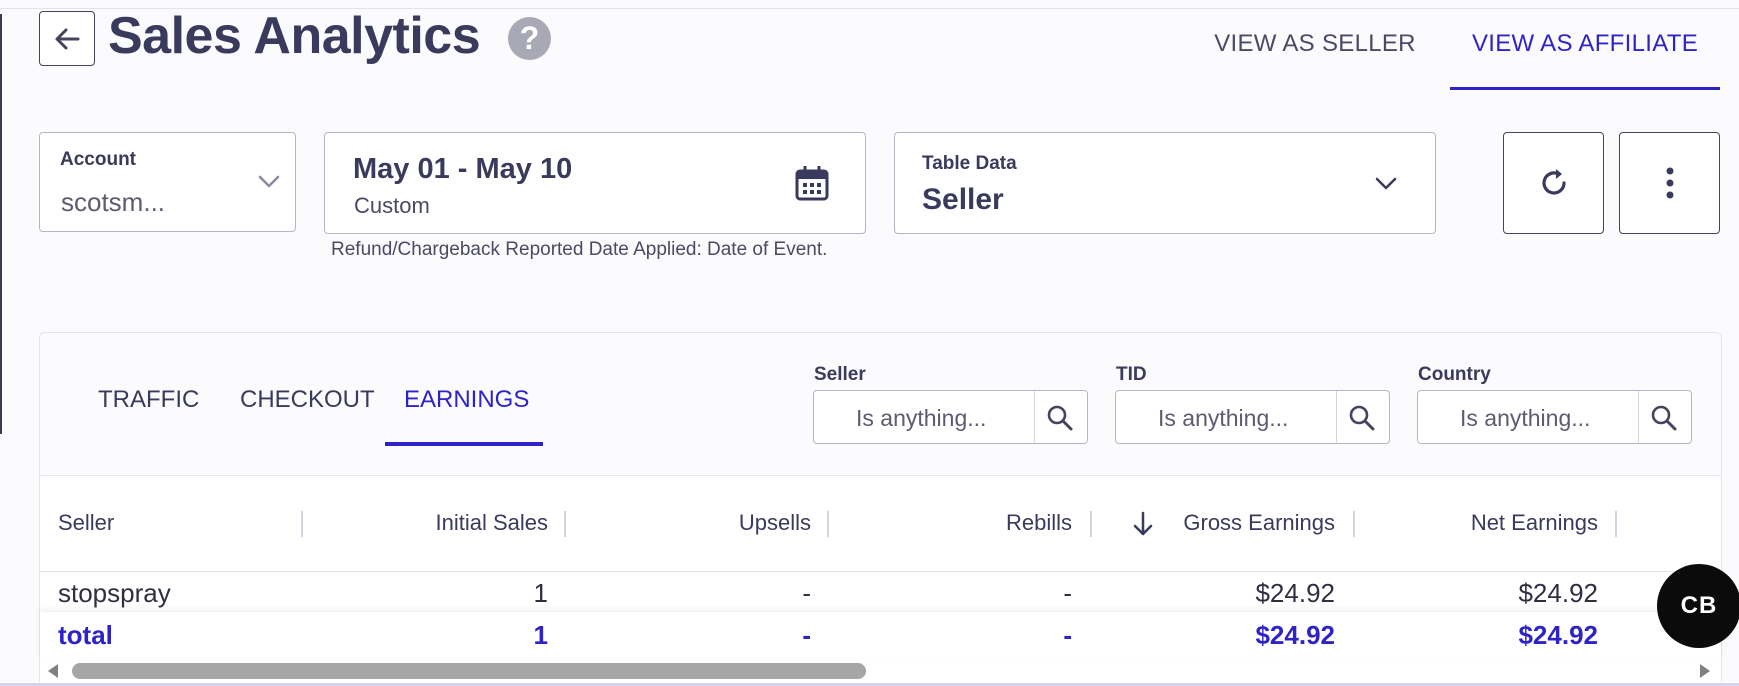 Image resolution: width=1739 pixels, height=686 pixels. What do you see at coordinates (1165, 183) in the screenshot?
I see `table-data-select: Table Data Seller` at bounding box center [1165, 183].